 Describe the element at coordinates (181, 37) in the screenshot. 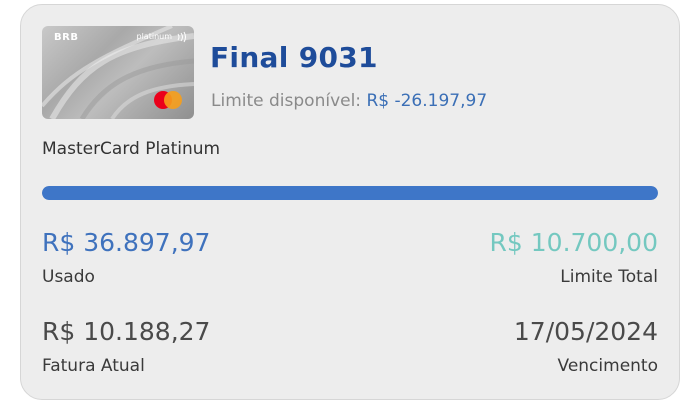

I see `contactless-icon` at that location.